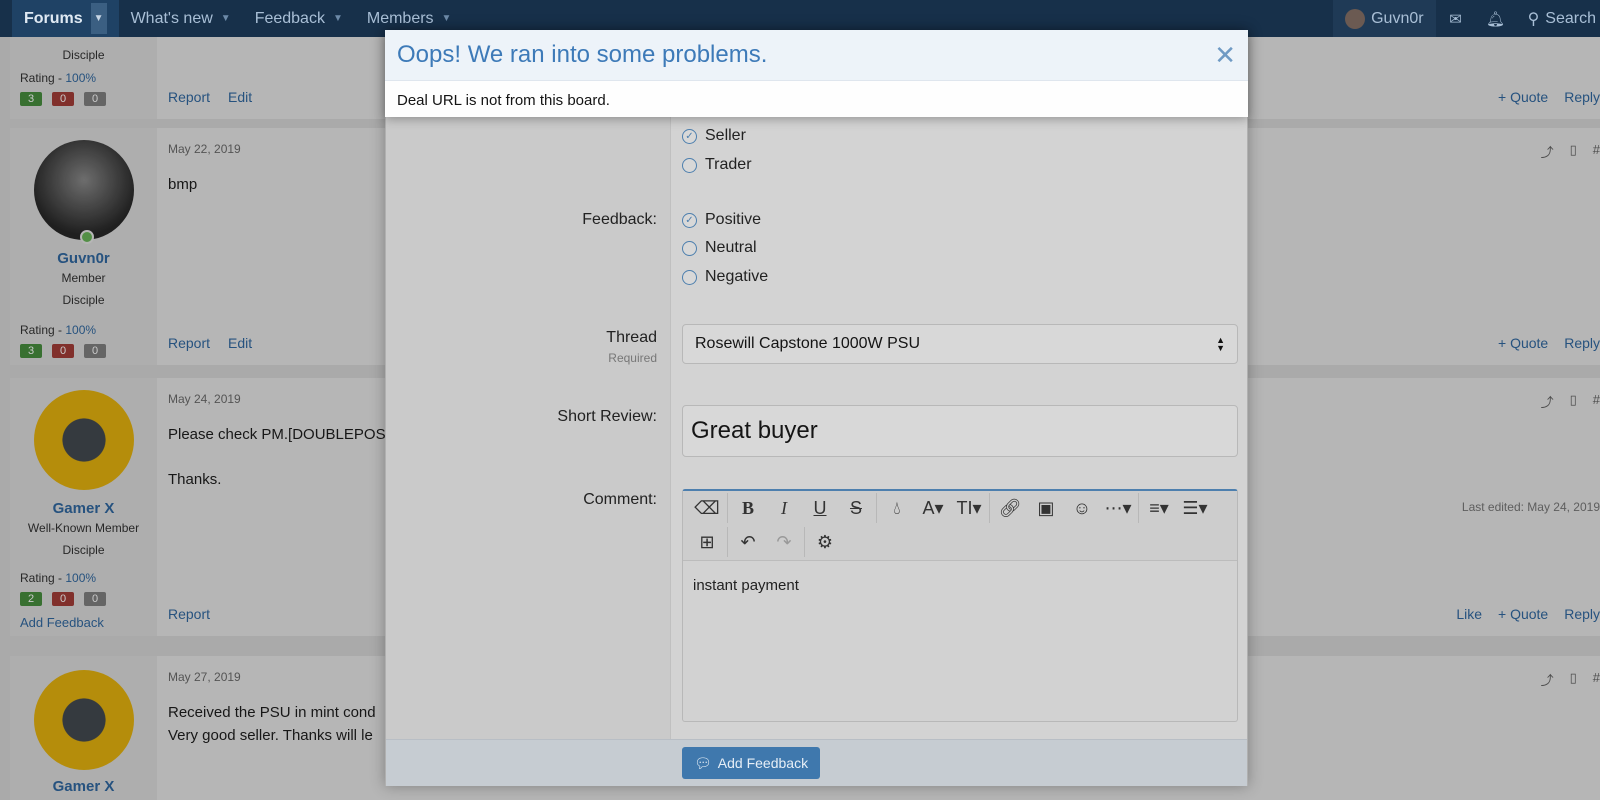 The height and width of the screenshot is (800, 1600). What do you see at coordinates (969, 508) in the screenshot?
I see `font-size-icon: TI▾` at bounding box center [969, 508].